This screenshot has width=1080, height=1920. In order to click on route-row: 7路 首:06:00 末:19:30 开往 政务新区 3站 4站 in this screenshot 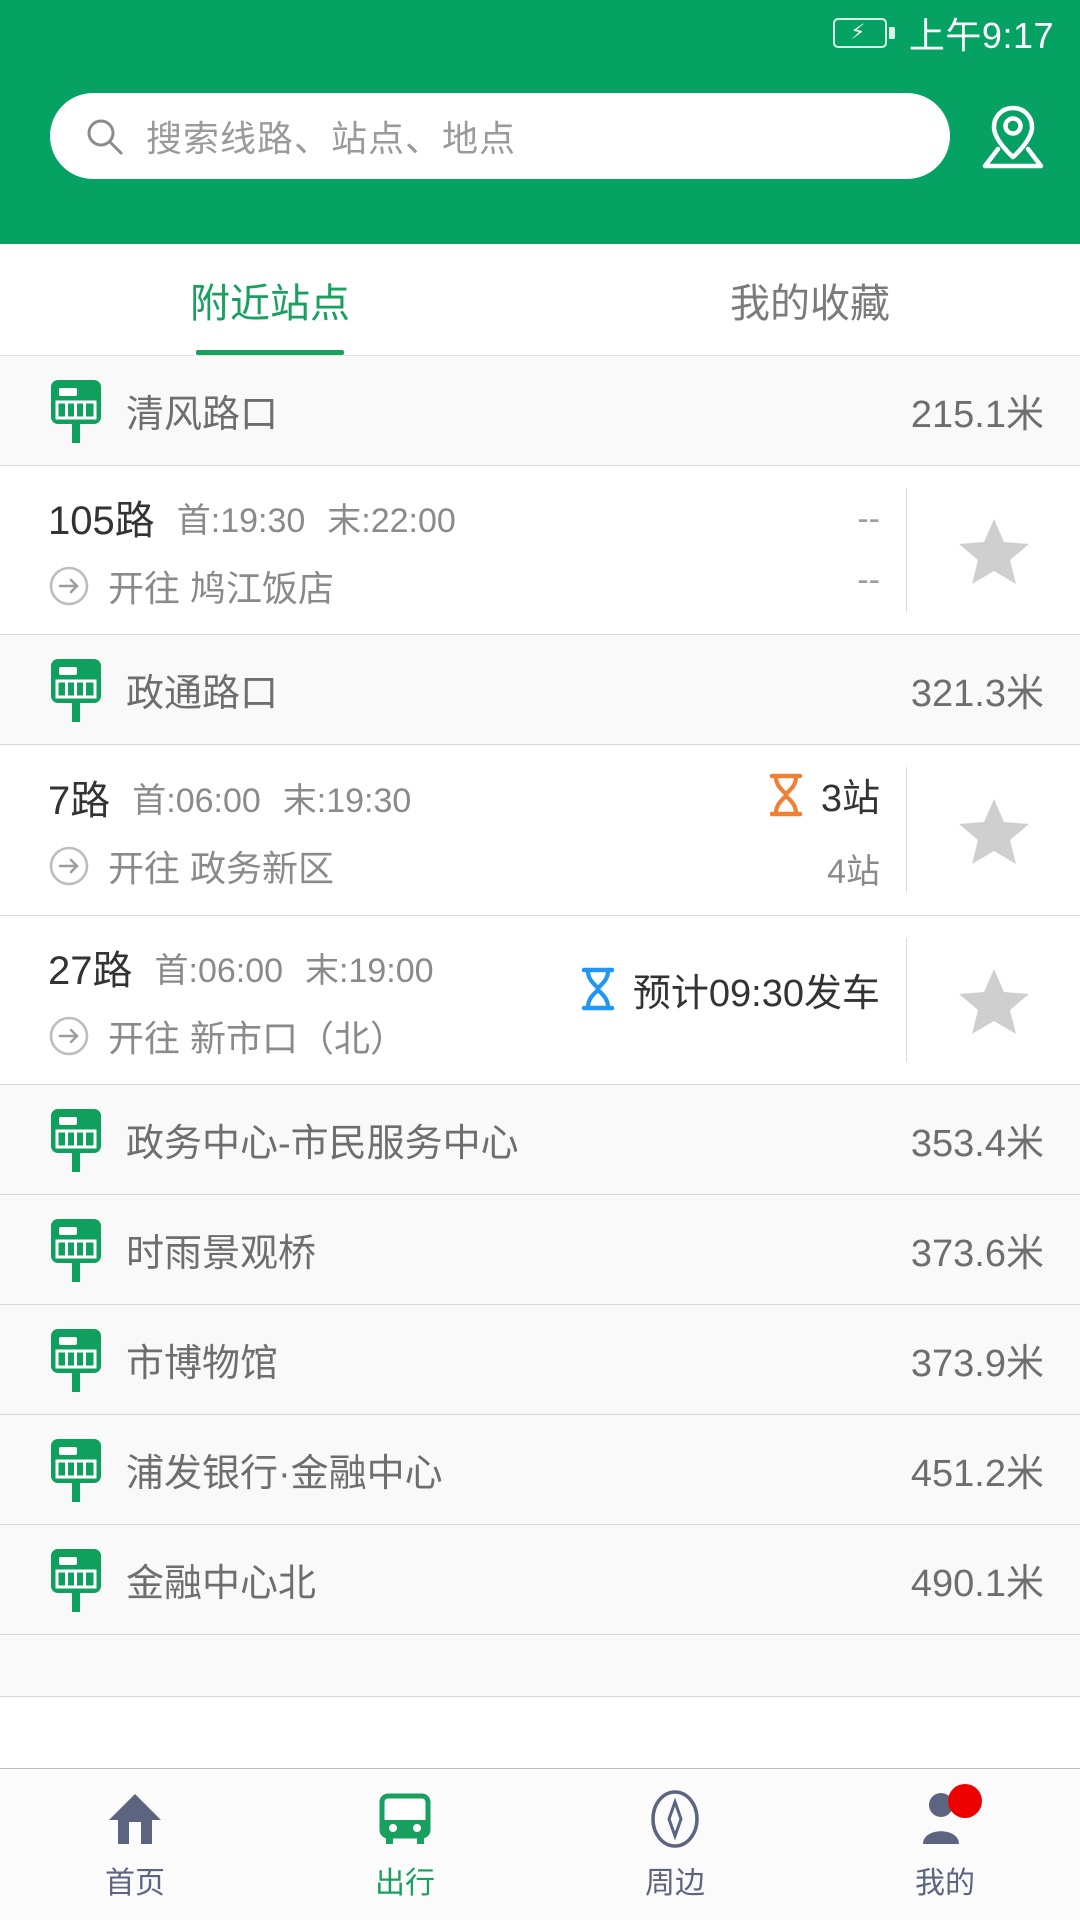, I will do `click(540, 830)`.